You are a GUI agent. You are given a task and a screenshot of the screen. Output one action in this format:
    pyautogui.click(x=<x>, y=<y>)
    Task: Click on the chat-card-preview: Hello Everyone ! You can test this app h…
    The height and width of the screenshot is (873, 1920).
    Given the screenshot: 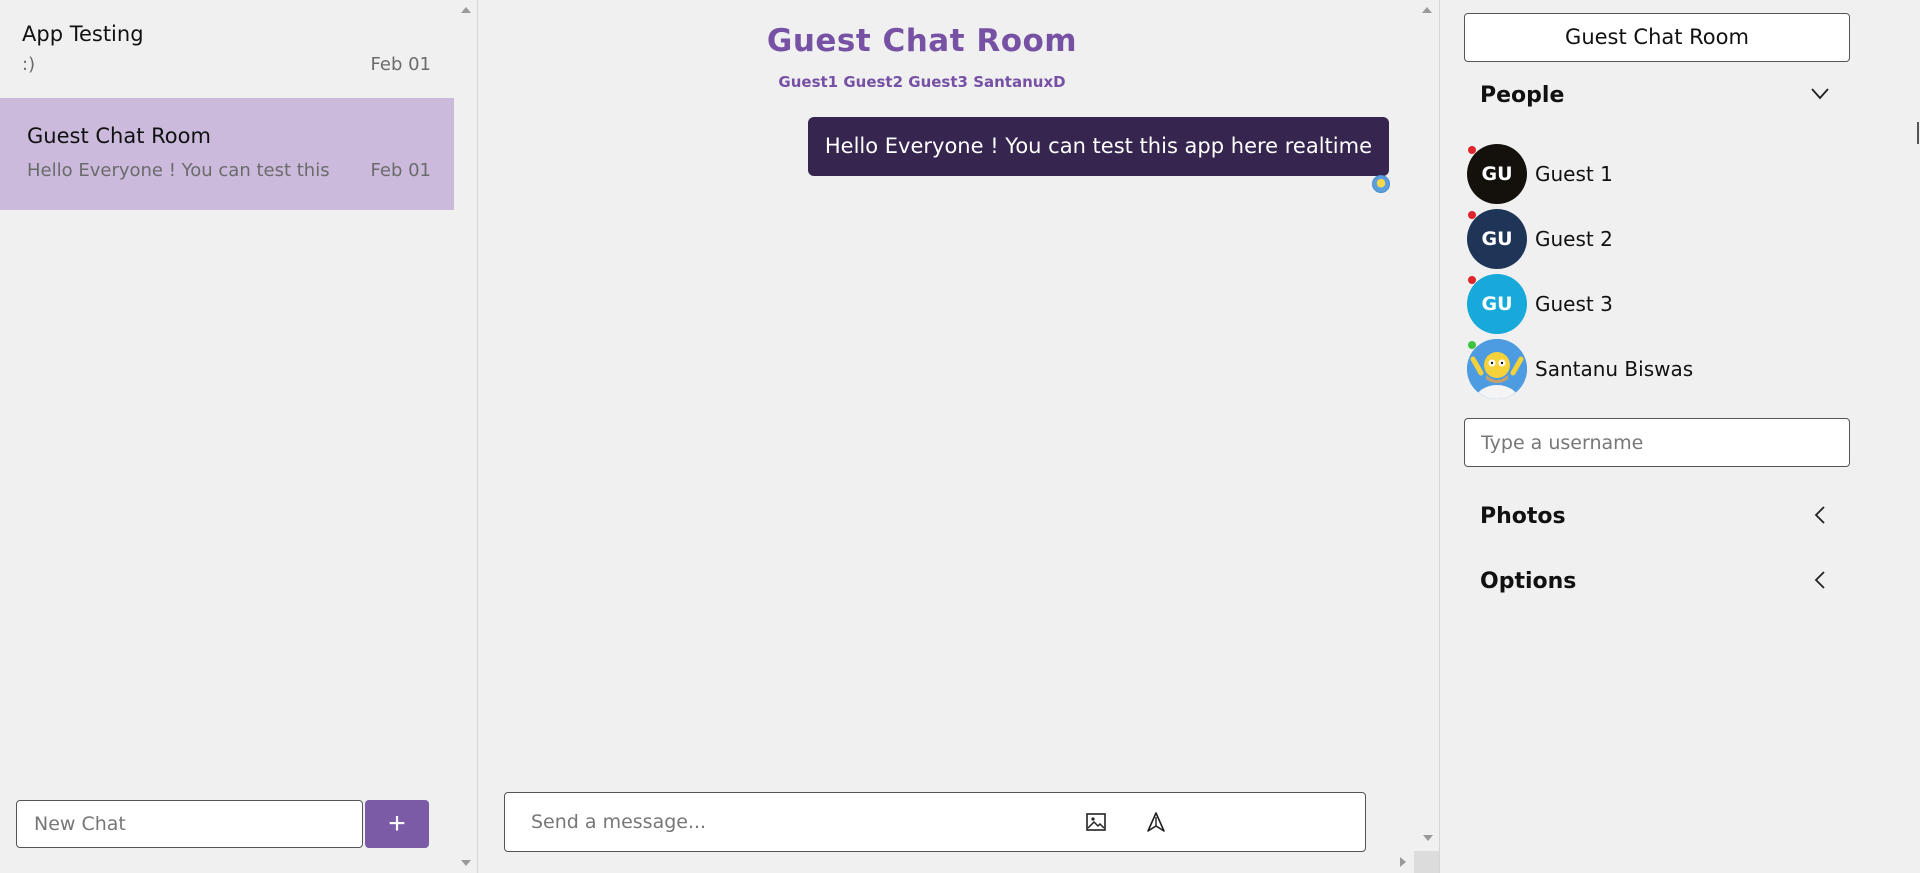 What is the action you would take?
    pyautogui.click(x=179, y=170)
    